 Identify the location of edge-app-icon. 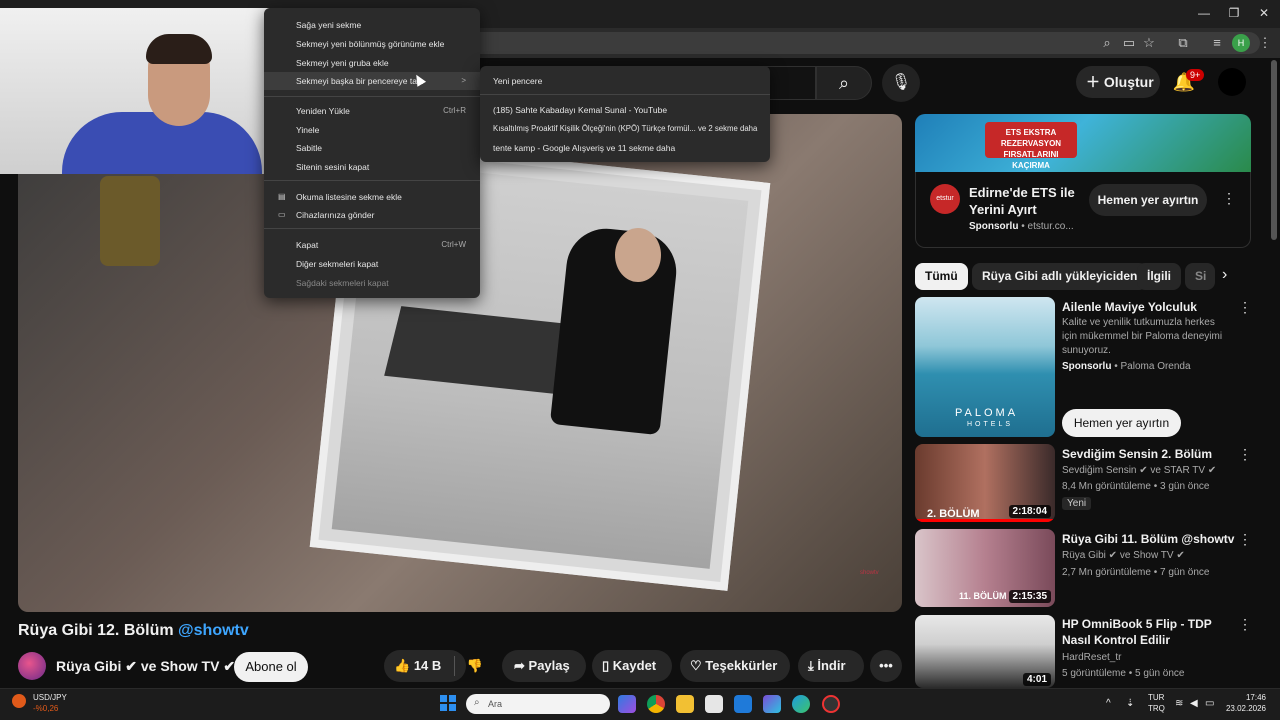
(801, 704).